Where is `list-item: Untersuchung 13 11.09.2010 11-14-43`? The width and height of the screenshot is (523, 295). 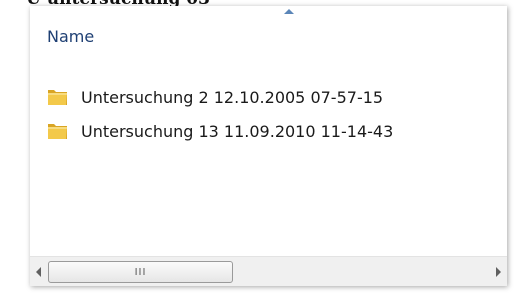
list-item: Untersuchung 13 11.09.2010 11-14-43 is located at coordinates (268, 131).